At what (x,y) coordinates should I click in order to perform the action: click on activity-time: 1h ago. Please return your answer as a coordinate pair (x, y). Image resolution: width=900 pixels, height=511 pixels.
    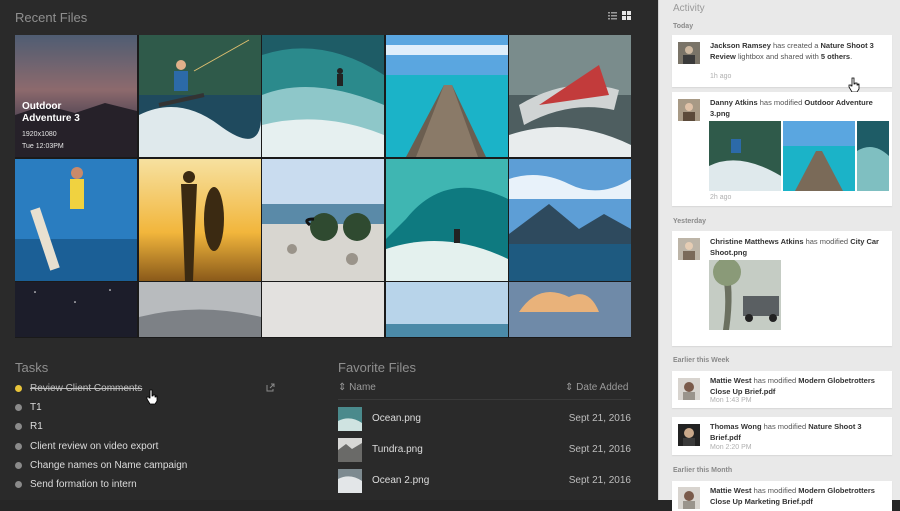
    Looking at the image, I should click on (721, 76).